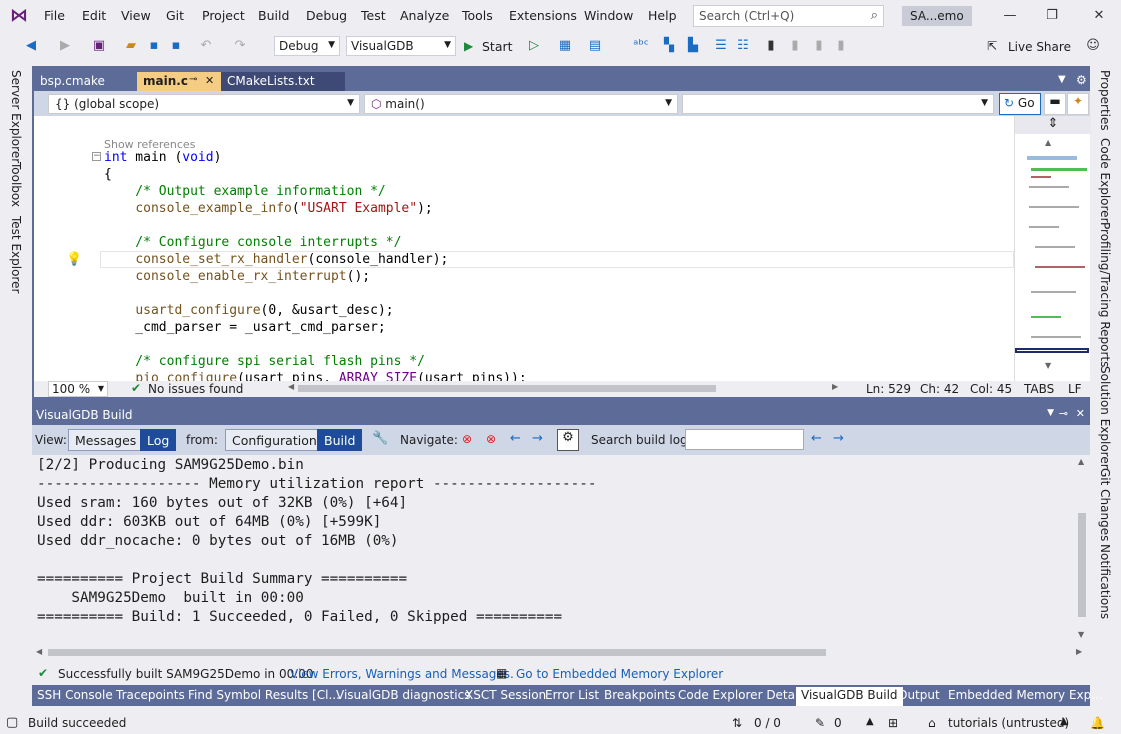  What do you see at coordinates (932, 723) in the screenshot?
I see `branch-icon: ⌂` at bounding box center [932, 723].